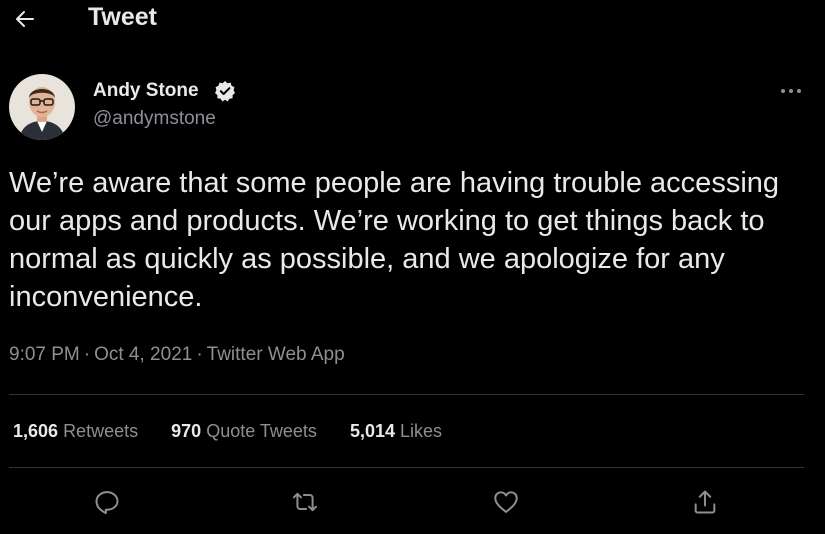 The image size is (825, 534). Describe the element at coordinates (261, 431) in the screenshot. I see `quote-tweets-label: Quote Tweets` at that location.